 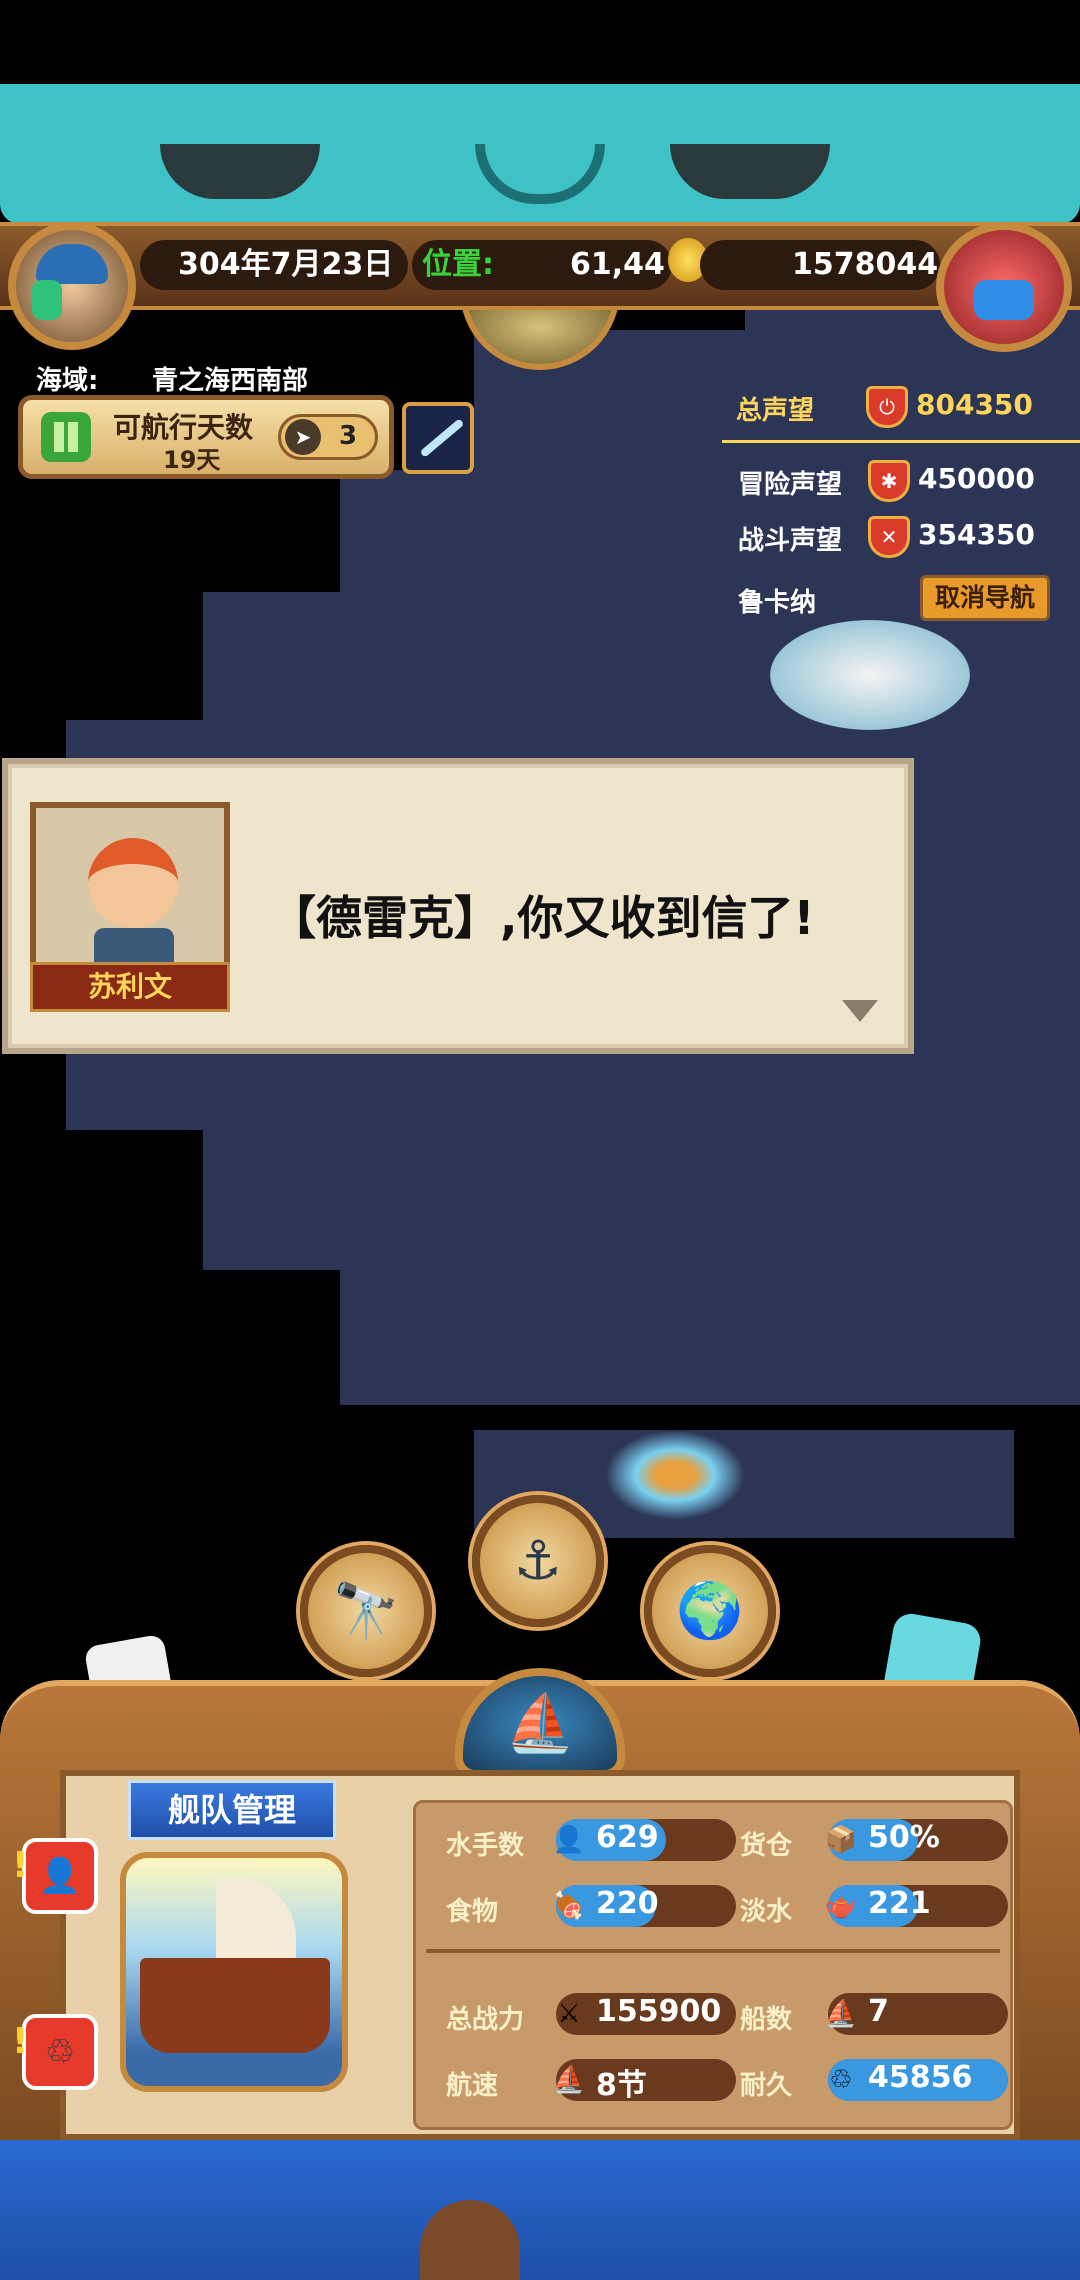 I want to click on ship-icon: ⛵, so click(x=540, y=1723).